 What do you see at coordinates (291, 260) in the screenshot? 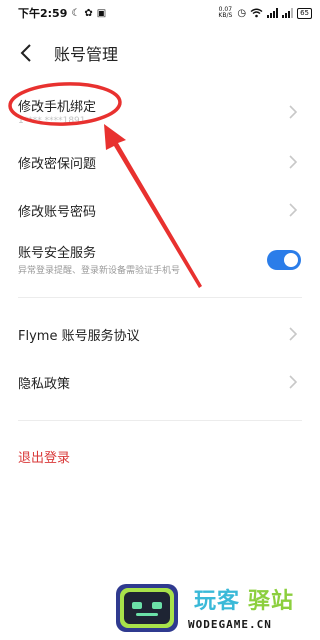
I see `toggle-knob` at bounding box center [291, 260].